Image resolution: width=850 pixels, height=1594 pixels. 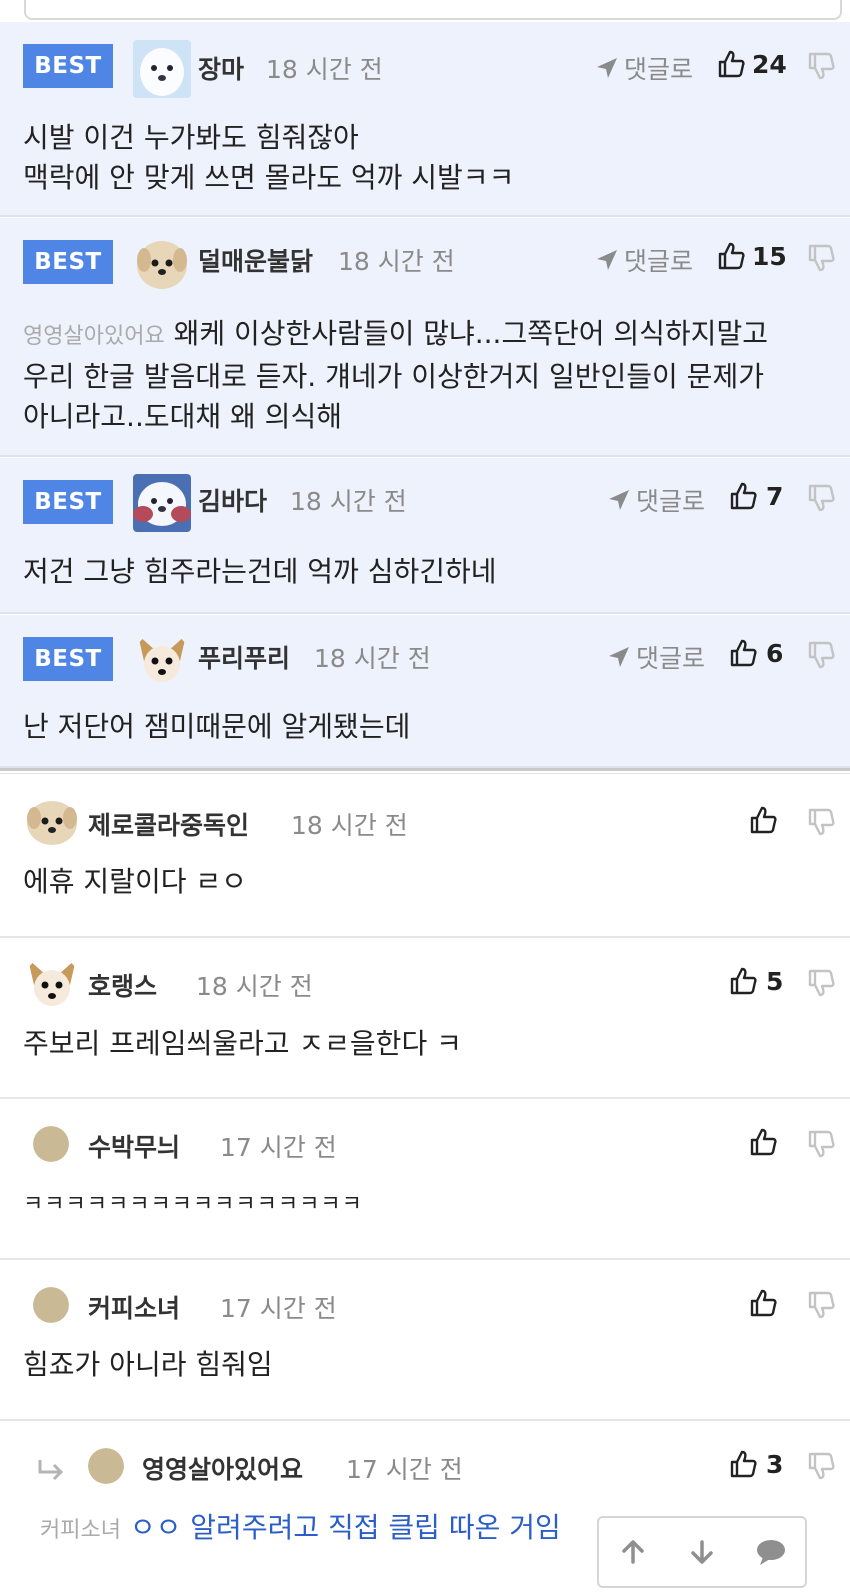 I want to click on comments-button, so click(x=771, y=1552).